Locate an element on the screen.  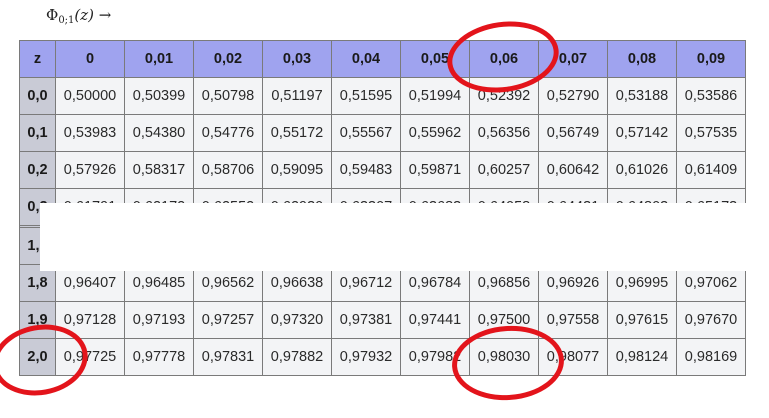
table-cell: 0,97670 is located at coordinates (711, 320).